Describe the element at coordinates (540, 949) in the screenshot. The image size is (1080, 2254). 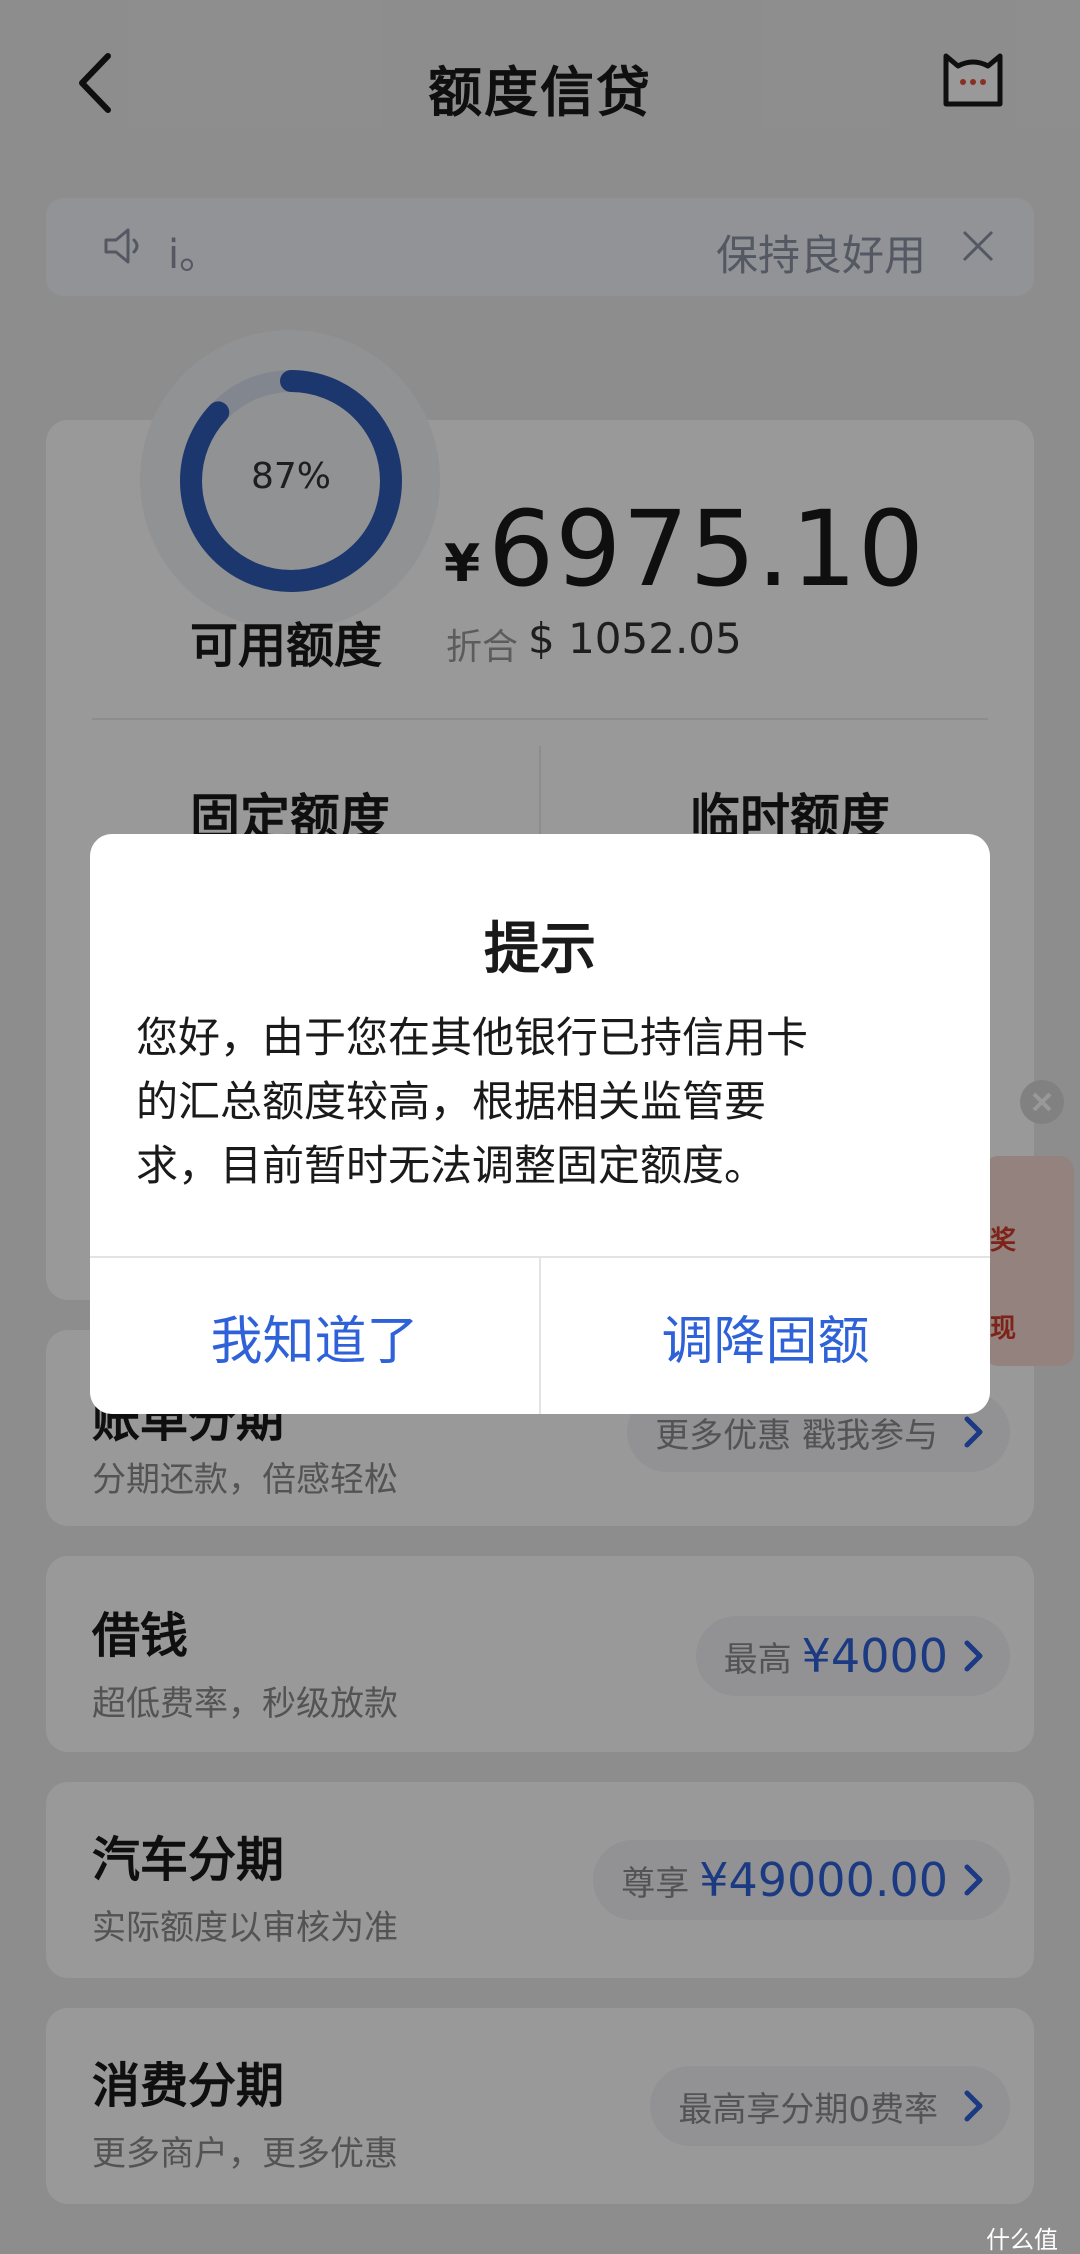
I see `dialog-title: 提示` at that location.